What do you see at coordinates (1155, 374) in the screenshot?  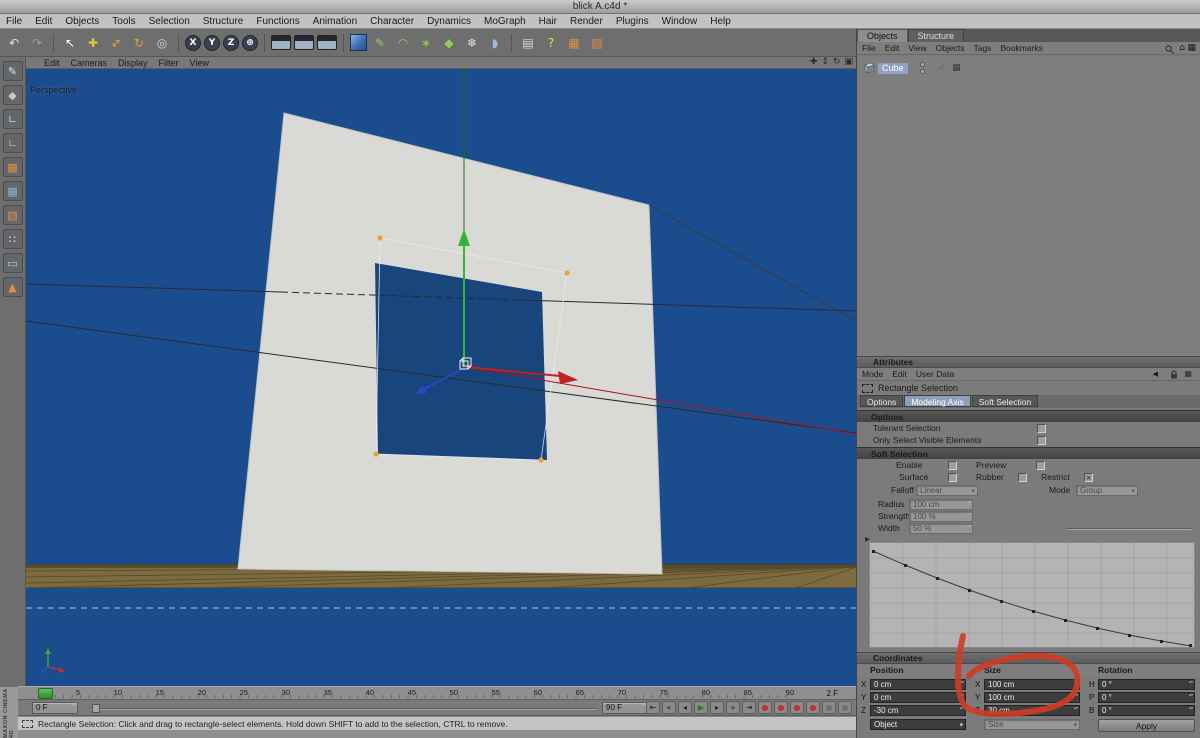 I see `history-back-icon: ◀` at bounding box center [1155, 374].